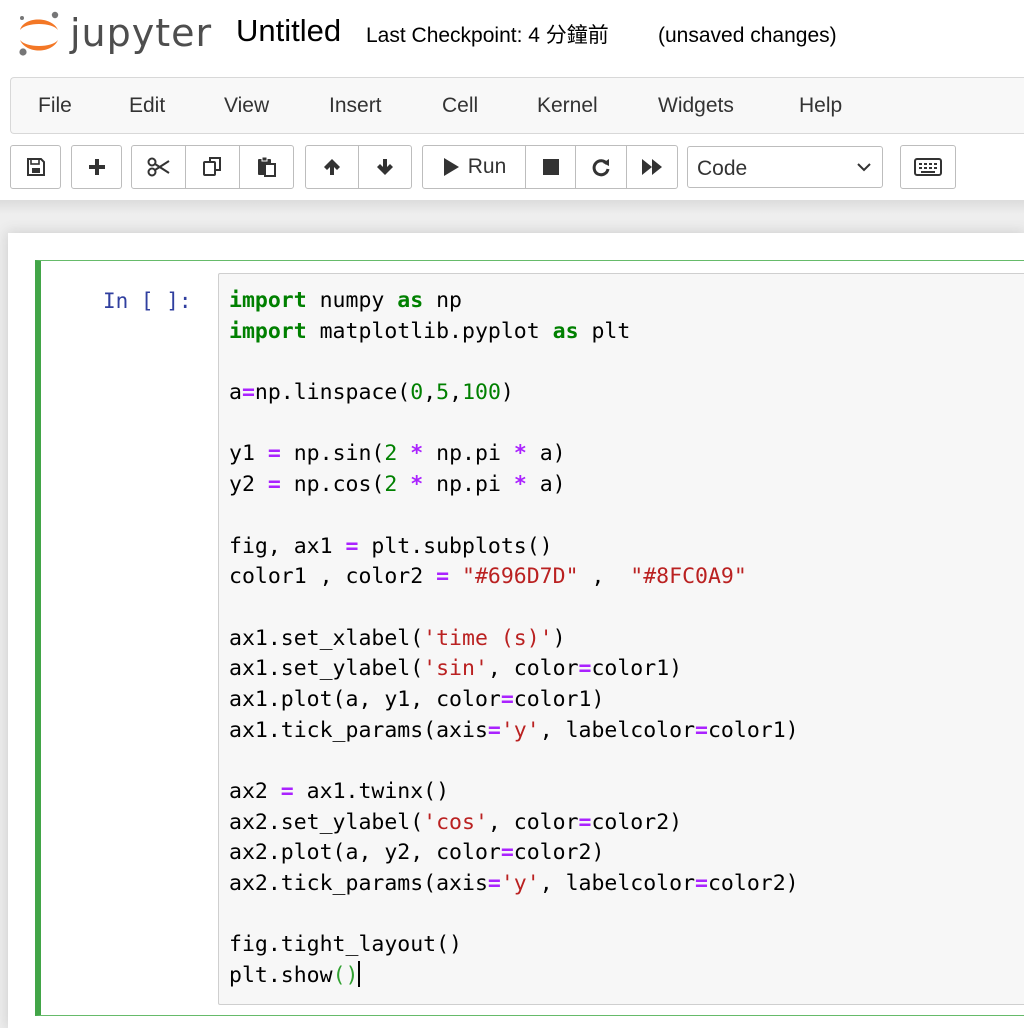  Describe the element at coordinates (604, 577) in the screenshot. I see `code-token: ,` at that location.